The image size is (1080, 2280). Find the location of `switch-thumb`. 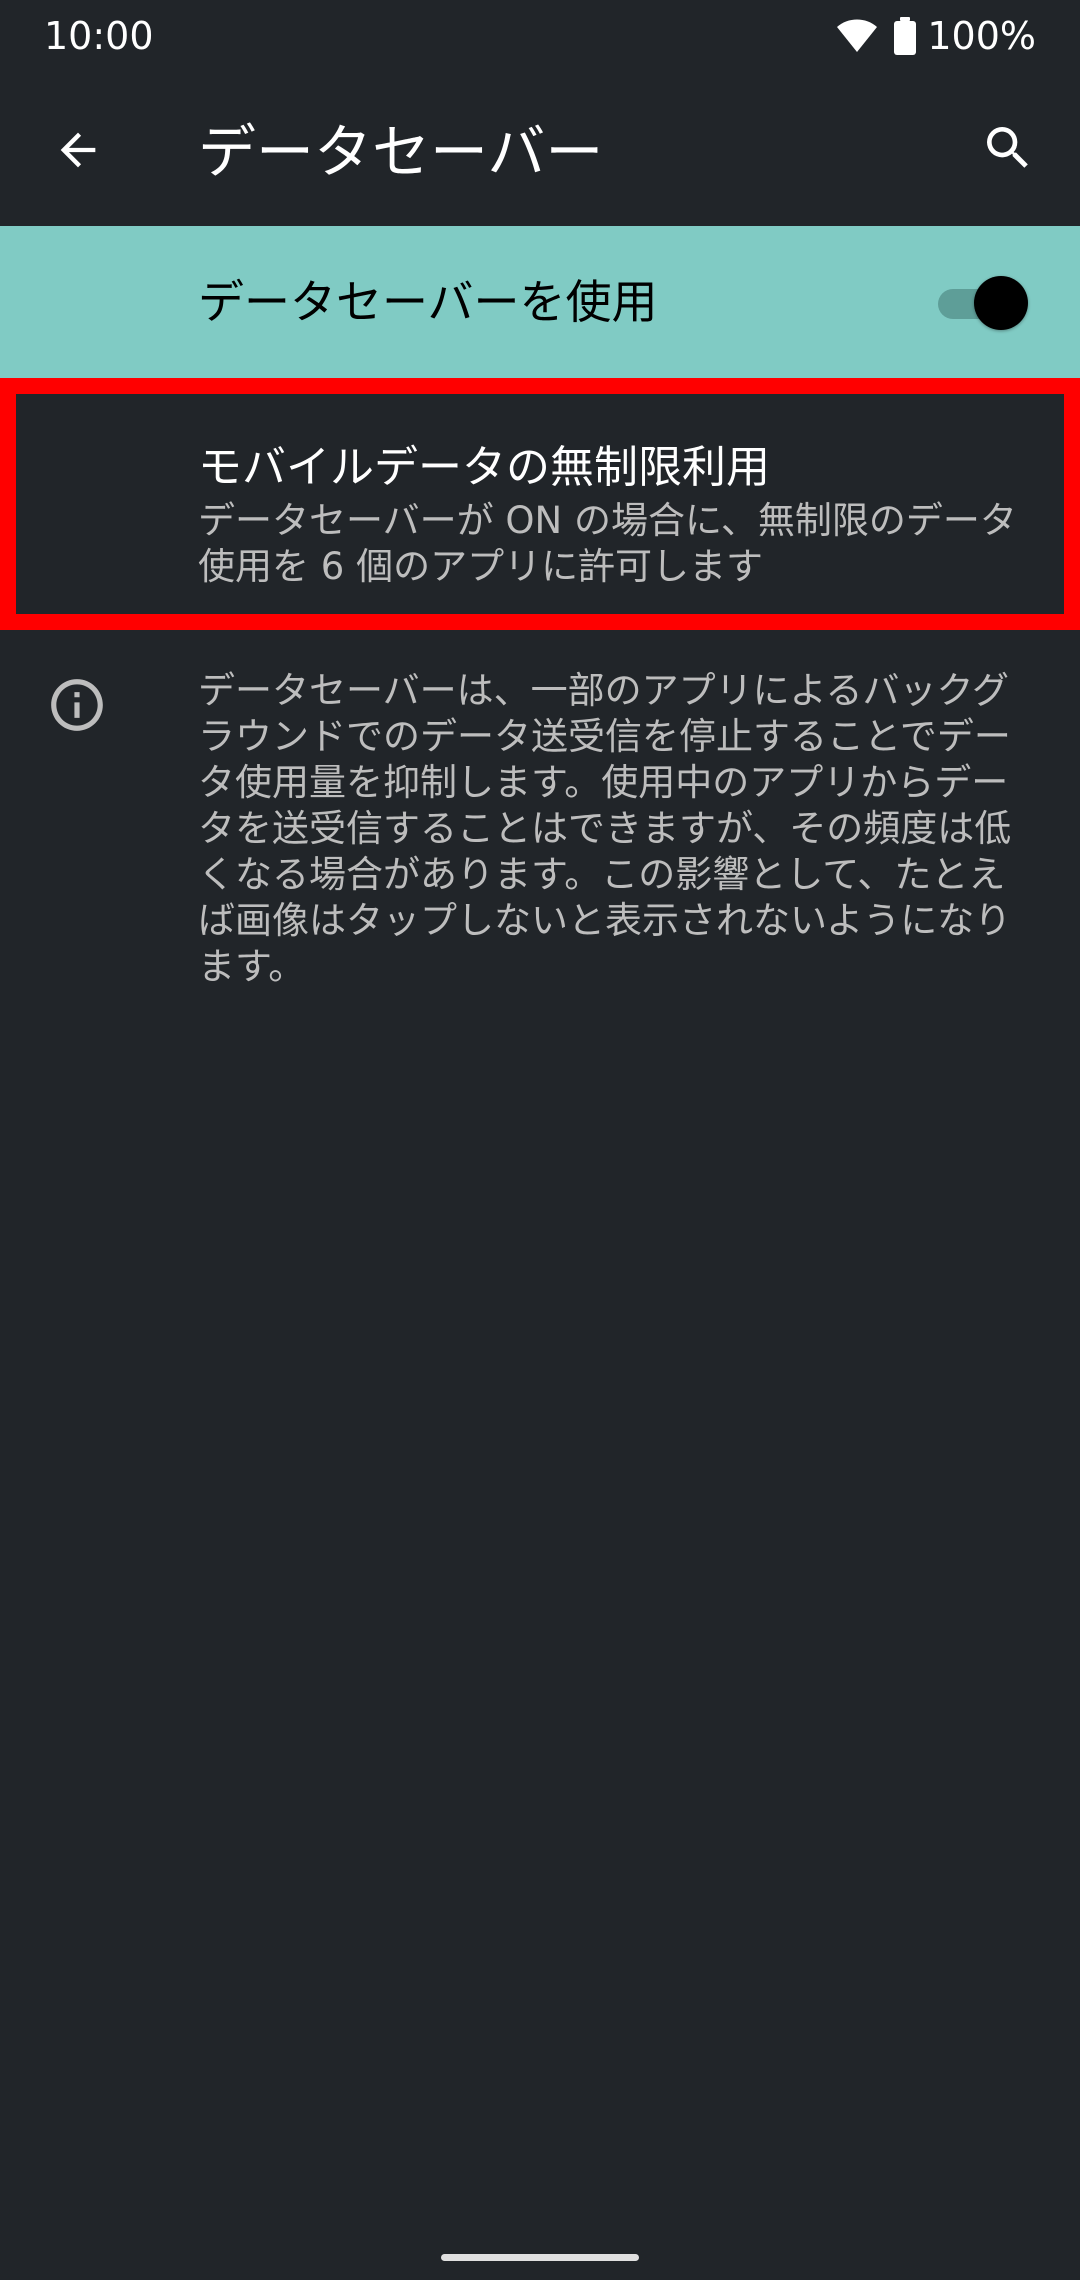

switch-thumb is located at coordinates (1001, 303).